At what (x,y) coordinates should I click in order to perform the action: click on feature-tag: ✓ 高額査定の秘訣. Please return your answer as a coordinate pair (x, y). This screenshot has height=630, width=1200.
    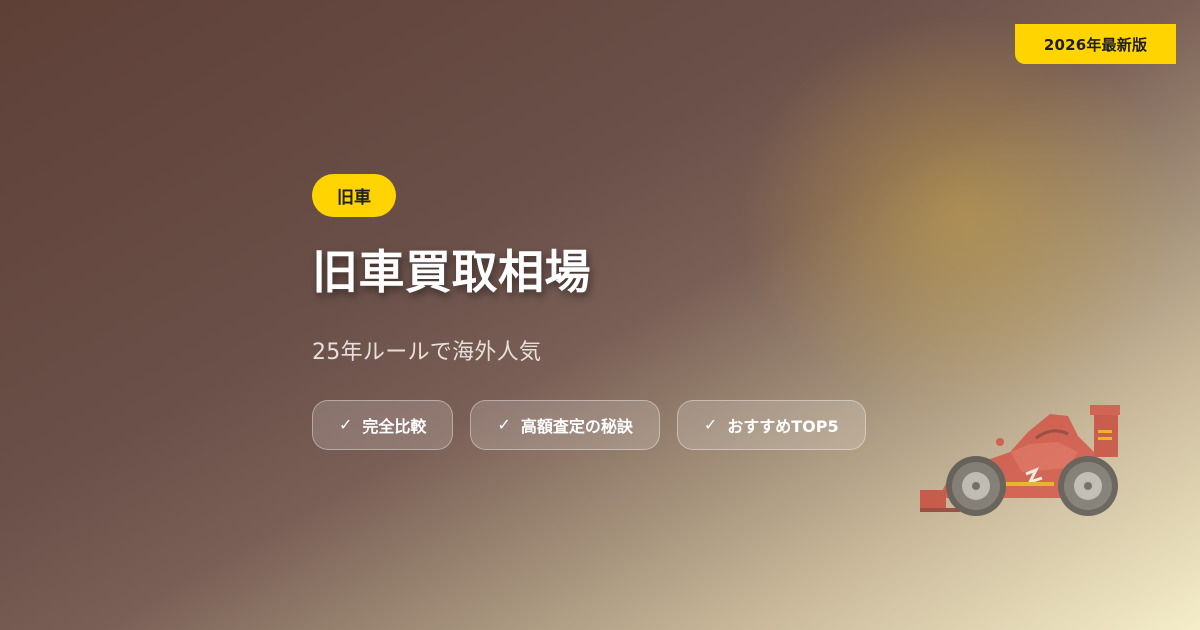
    Looking at the image, I should click on (565, 424).